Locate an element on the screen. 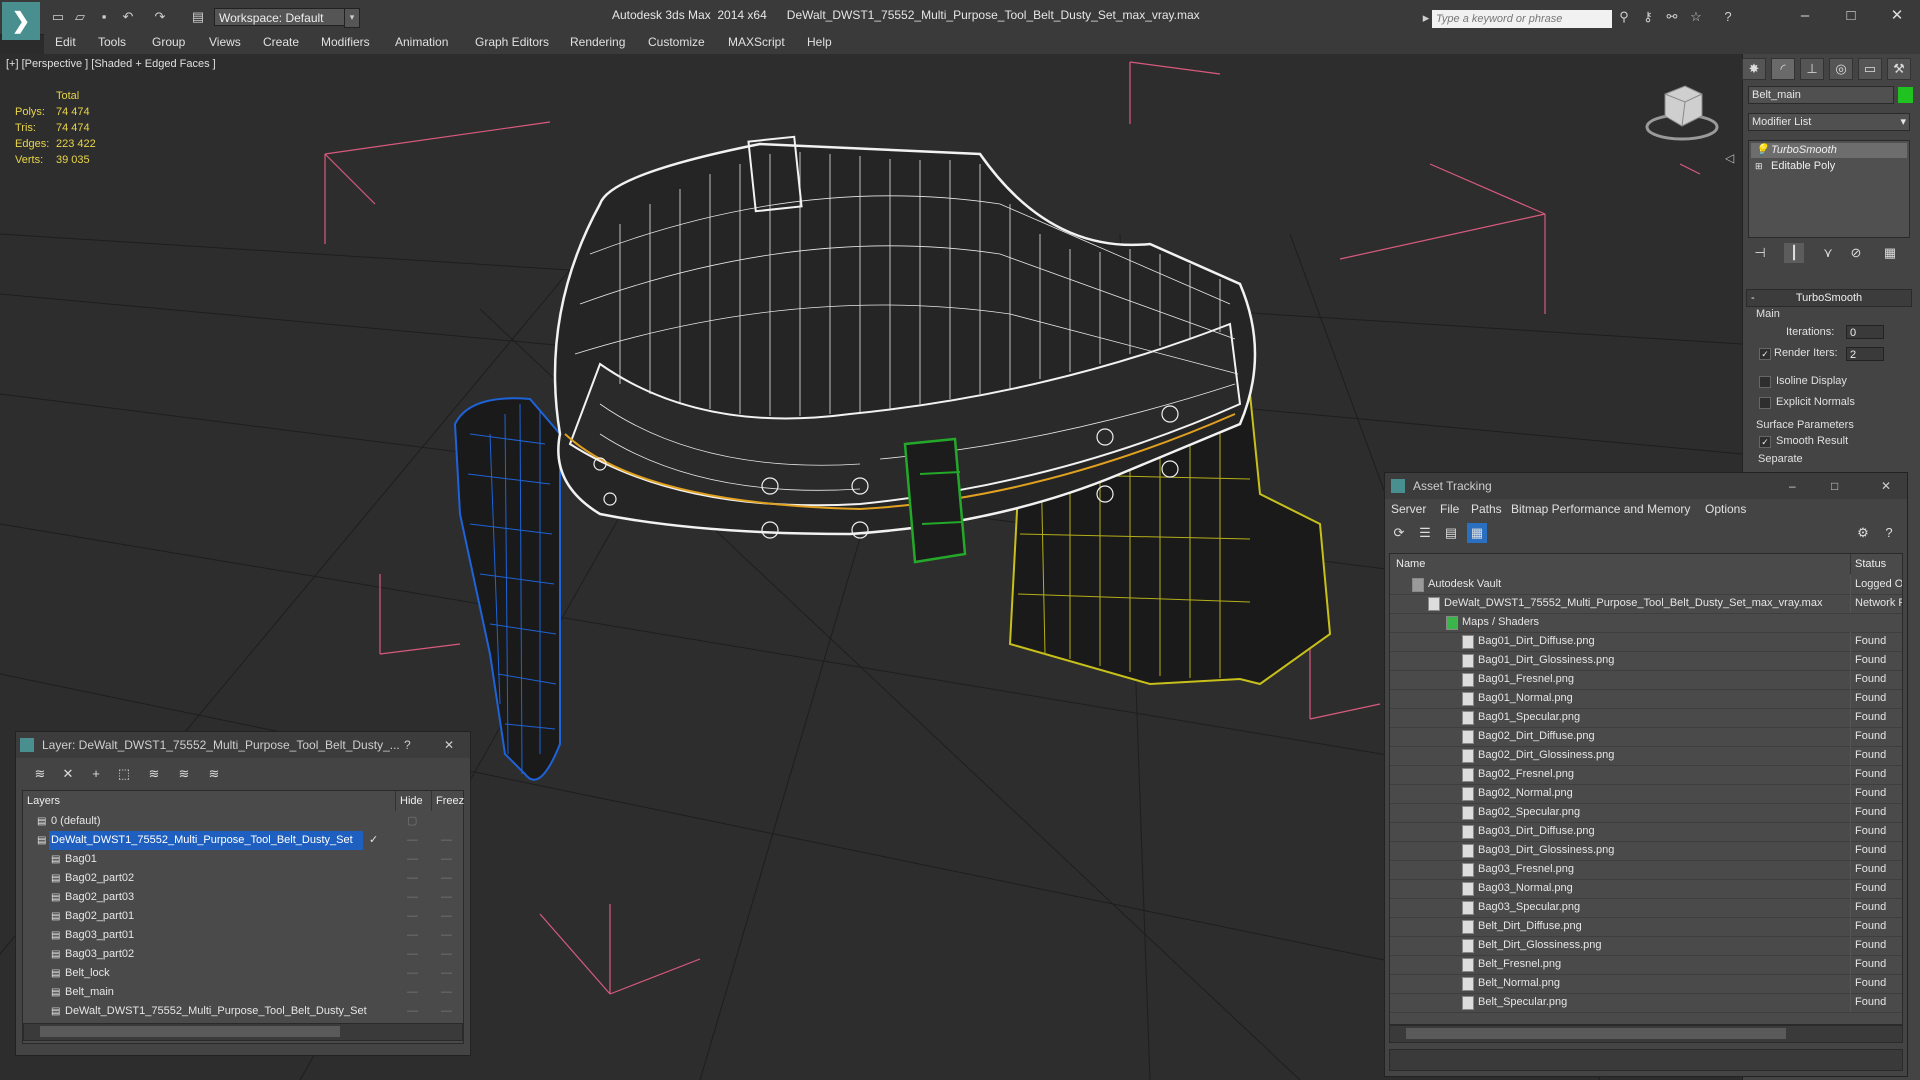 The height and width of the screenshot is (1080, 1920). layer-row: ▤ Bag02_part01 — — is located at coordinates (243, 916).